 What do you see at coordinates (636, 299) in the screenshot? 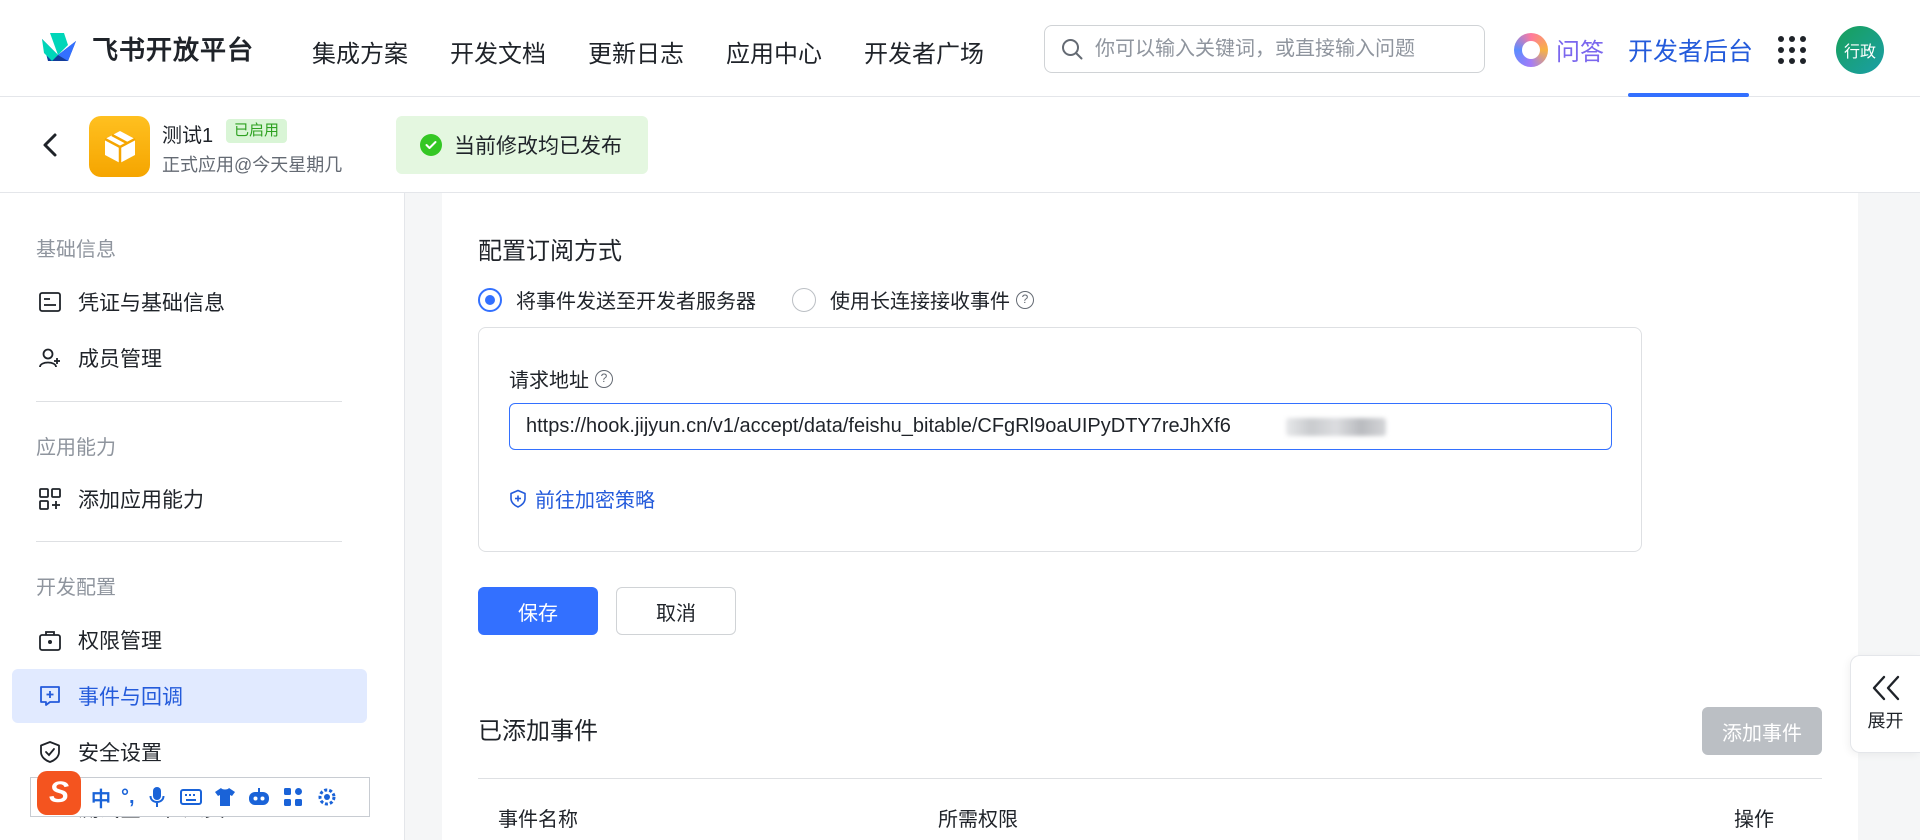
I see `radio-server-label: 将事件发送至开发者服务器` at bounding box center [636, 299].